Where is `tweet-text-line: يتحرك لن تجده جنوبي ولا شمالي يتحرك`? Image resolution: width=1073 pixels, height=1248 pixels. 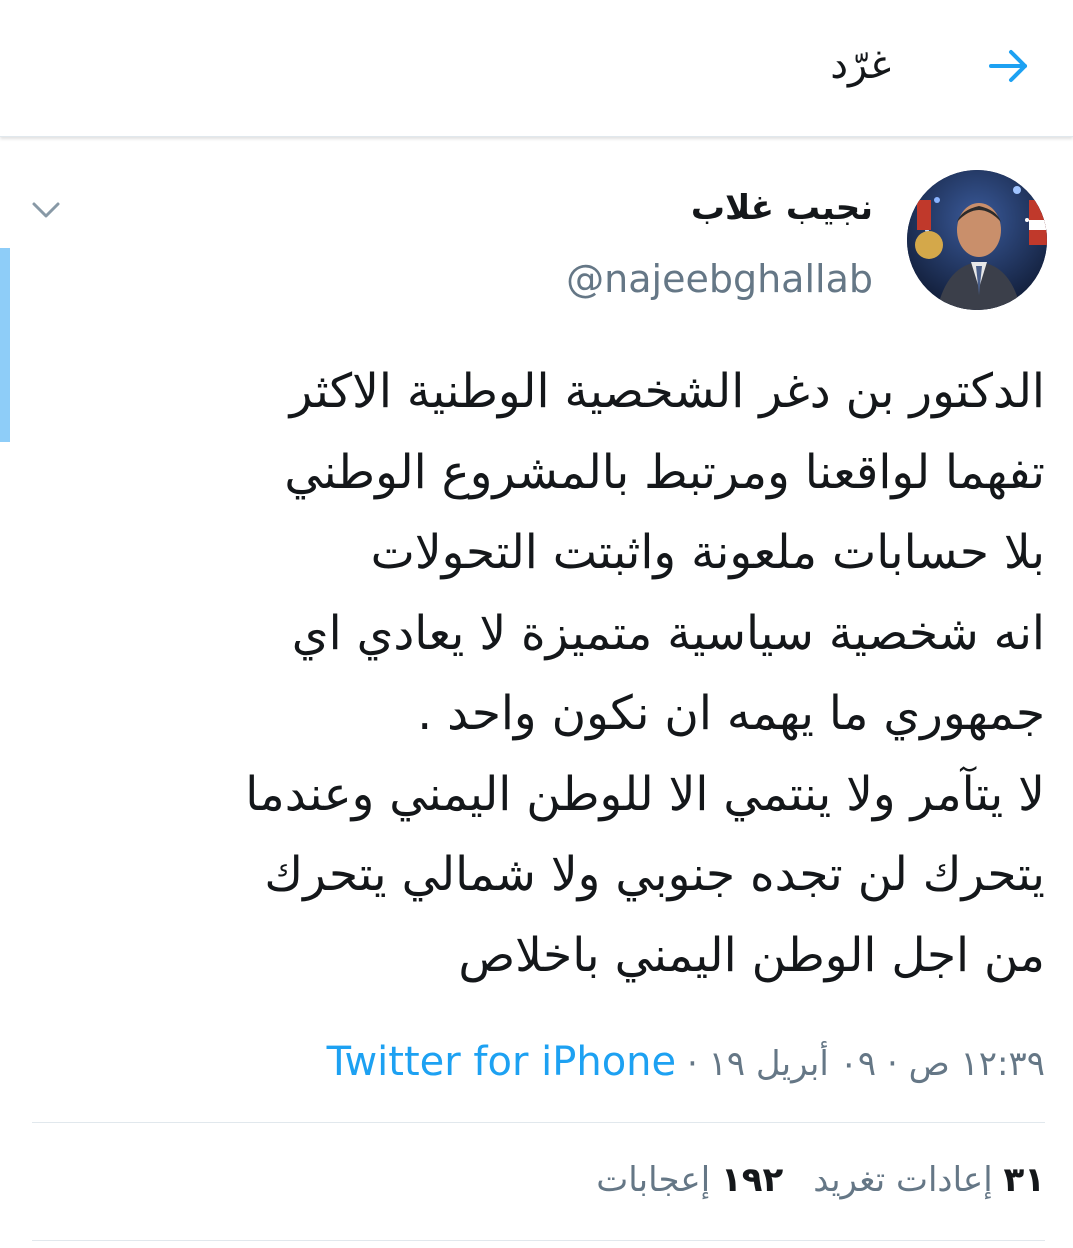 tweet-text-line: يتحرك لن تجده جنوبي ولا شمالي يتحرك is located at coordinates (654, 874).